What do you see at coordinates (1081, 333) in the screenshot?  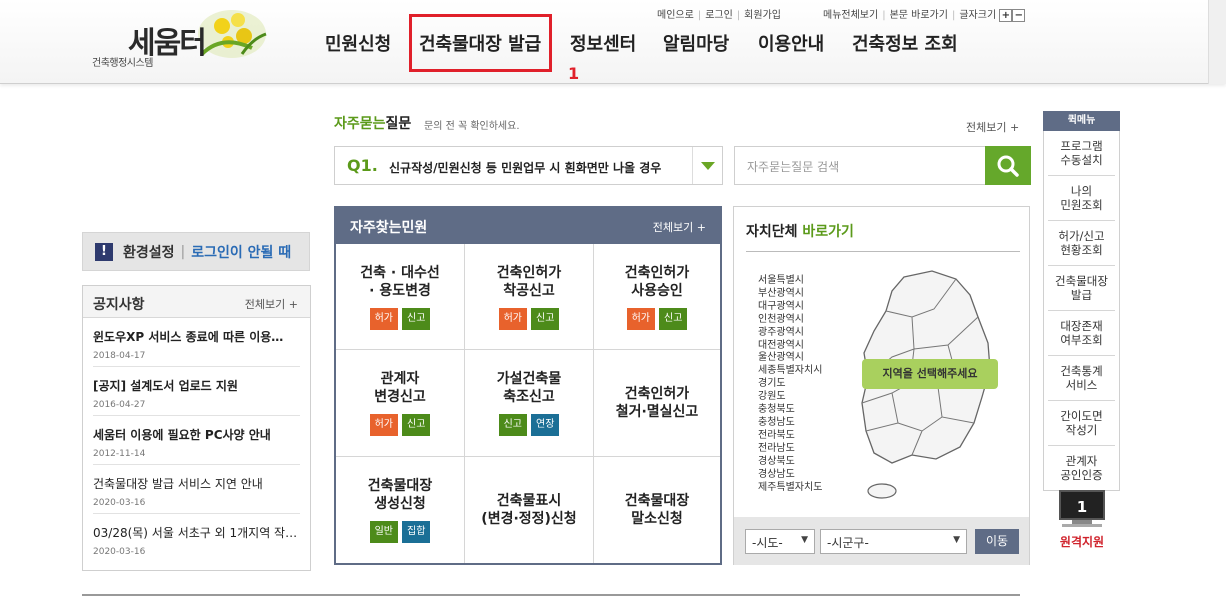 I see `quick-item-register-exists: 대장존재 여부조회` at bounding box center [1081, 333].